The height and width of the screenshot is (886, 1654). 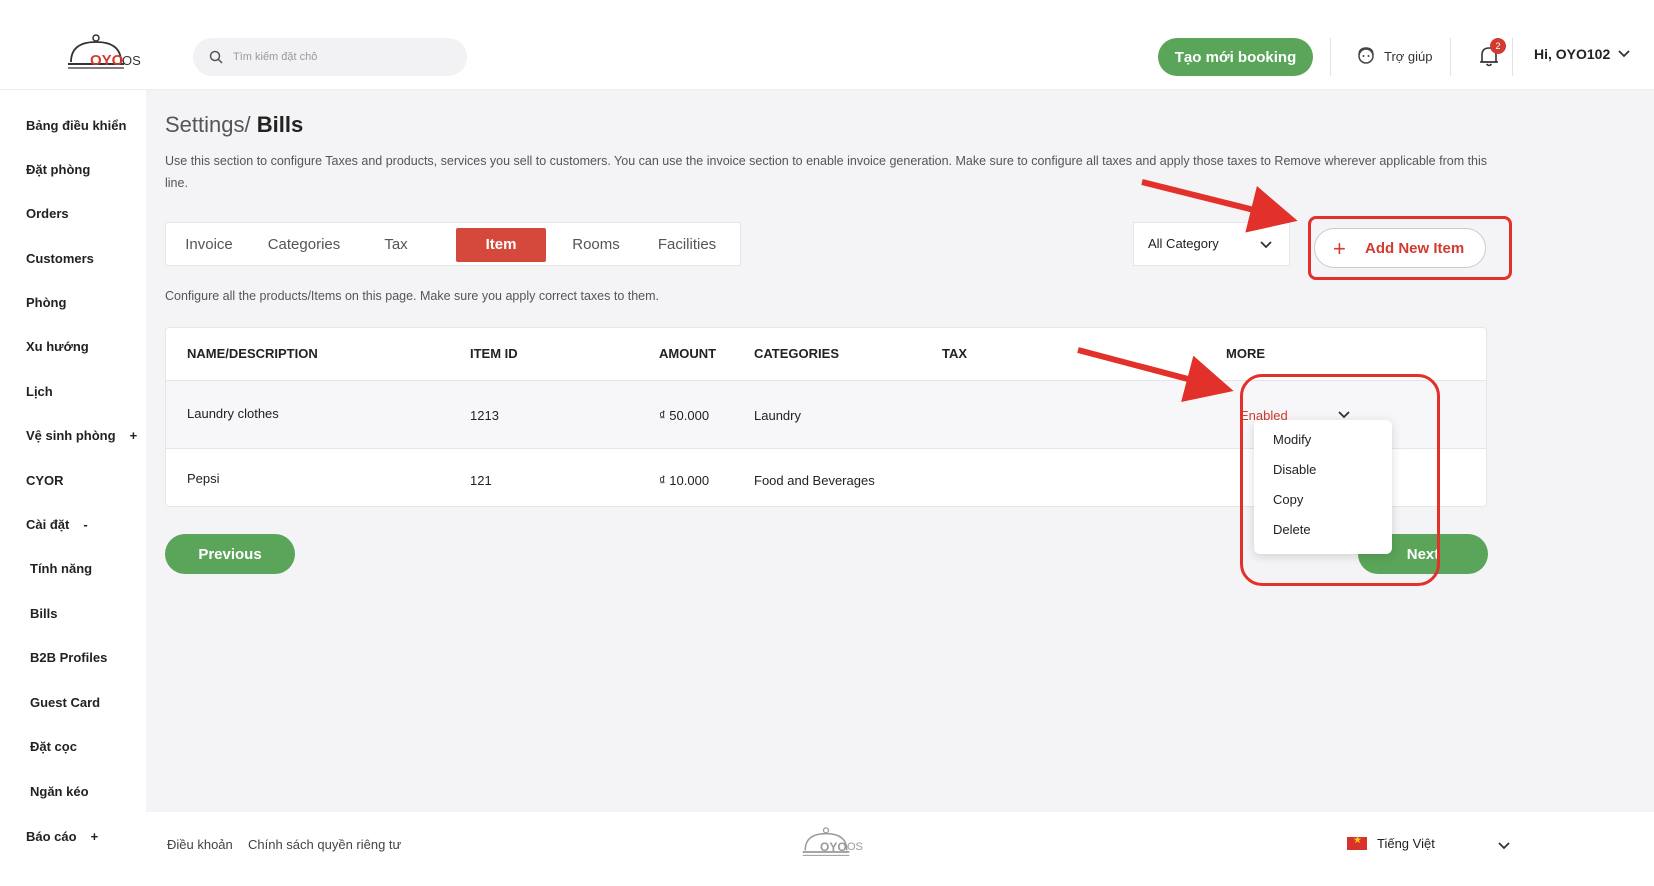 What do you see at coordinates (68, 657) in the screenshot?
I see `sidebar-item-b2b-profiles: B2B Profiles` at bounding box center [68, 657].